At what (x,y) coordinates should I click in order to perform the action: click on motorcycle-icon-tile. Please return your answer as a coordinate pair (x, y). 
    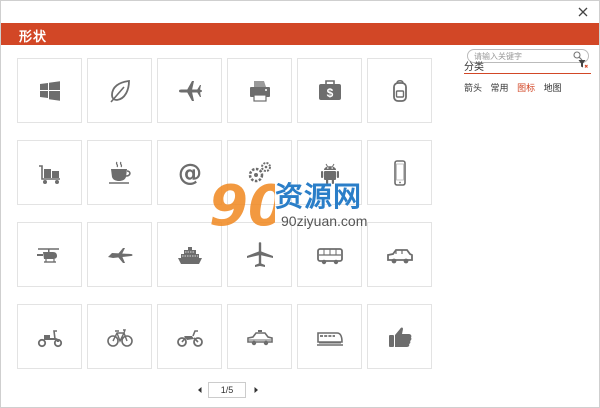
    Looking at the image, I should click on (189, 336).